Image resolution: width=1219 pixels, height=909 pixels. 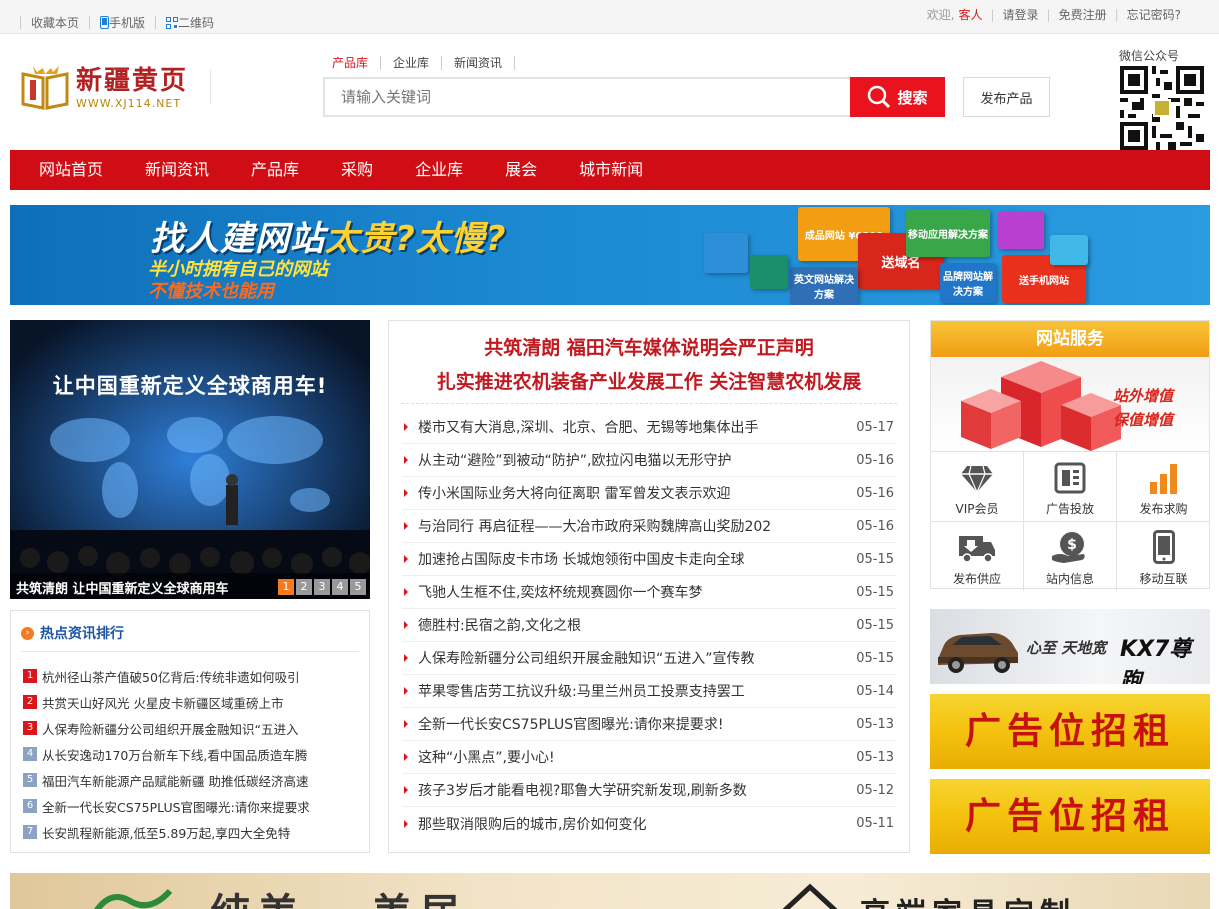 What do you see at coordinates (1068, 547) in the screenshot?
I see `money-bag-icon: $` at bounding box center [1068, 547].